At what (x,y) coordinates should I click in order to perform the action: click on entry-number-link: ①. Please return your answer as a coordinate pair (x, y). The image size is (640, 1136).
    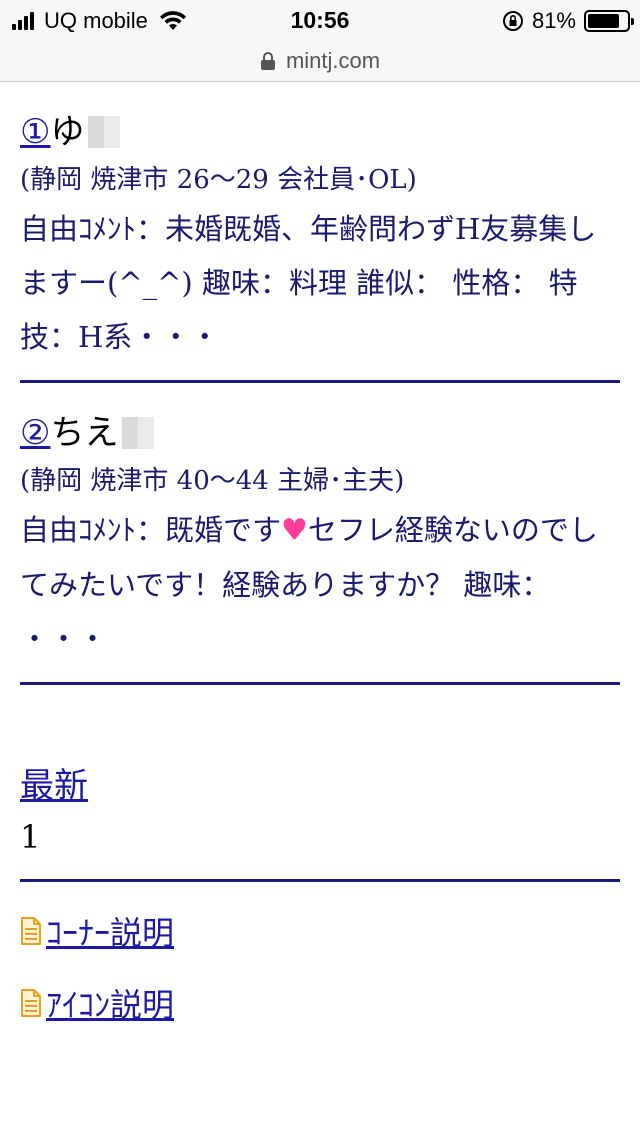
    Looking at the image, I should click on (35, 132).